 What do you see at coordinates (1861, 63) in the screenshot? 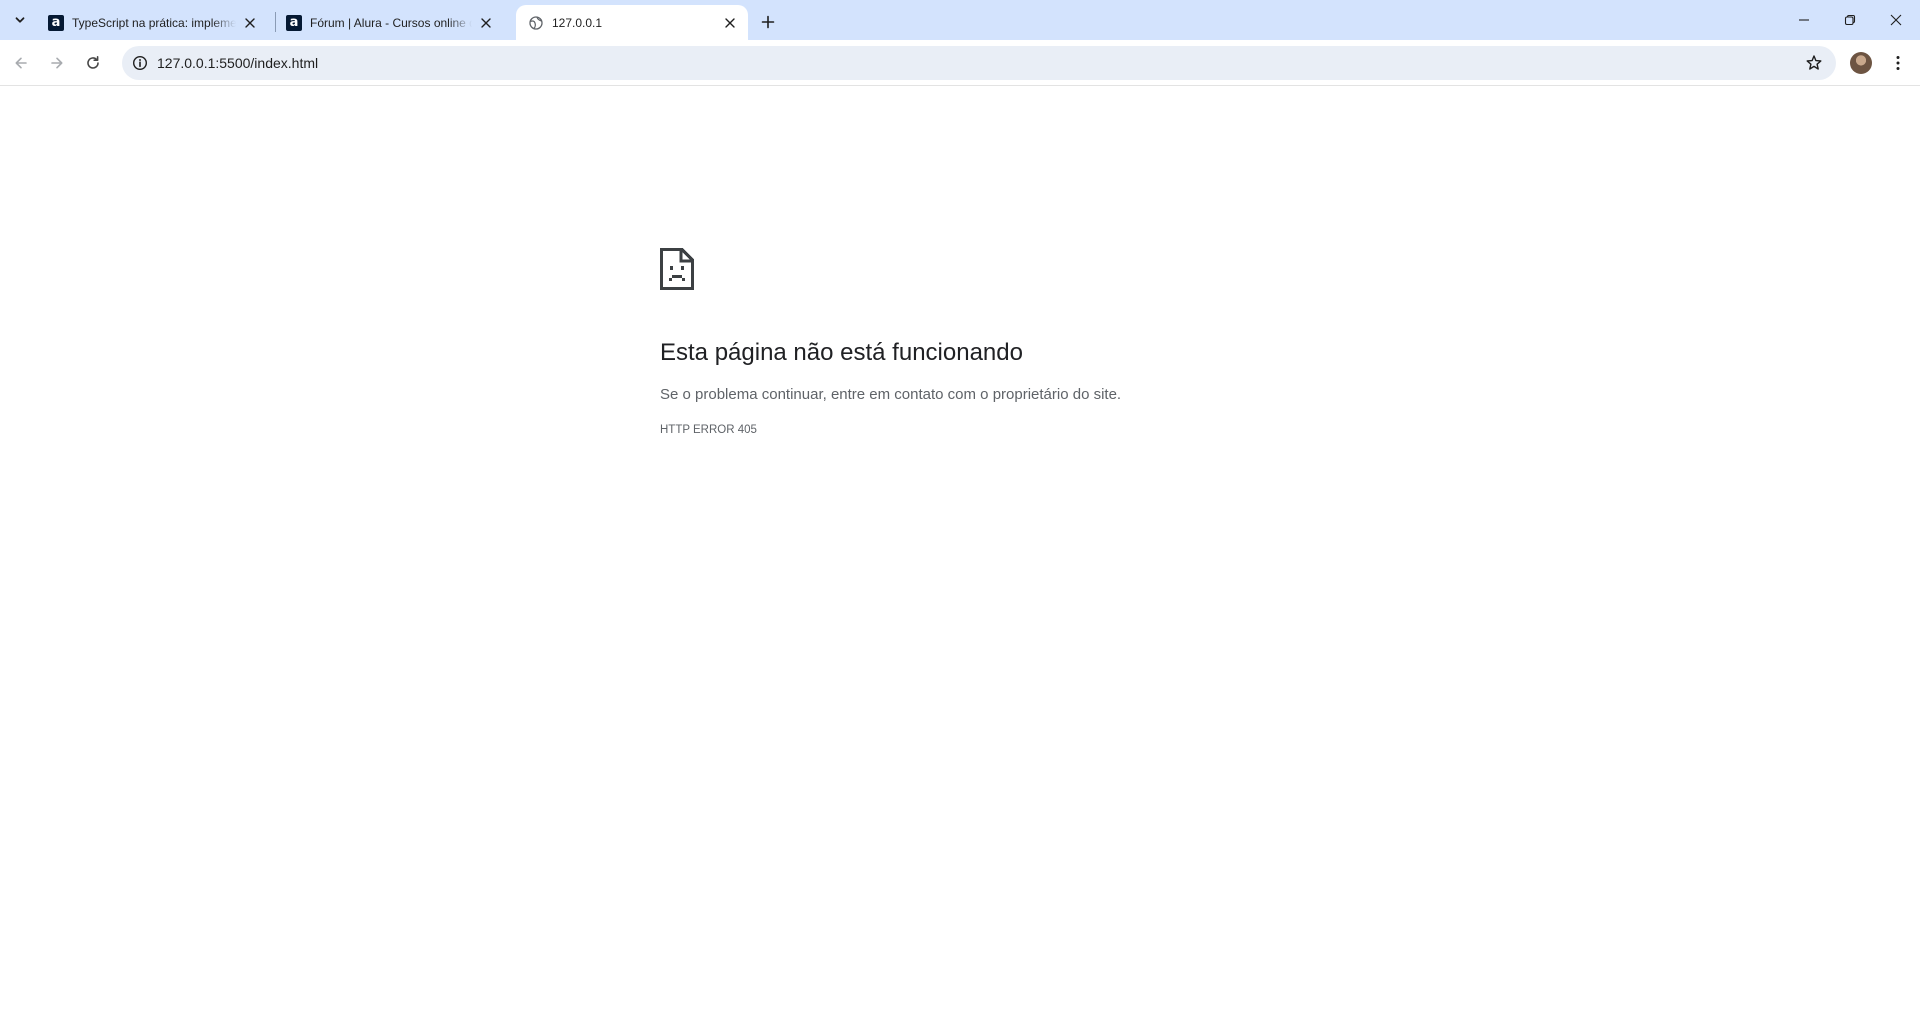
I see `profile-avatar` at bounding box center [1861, 63].